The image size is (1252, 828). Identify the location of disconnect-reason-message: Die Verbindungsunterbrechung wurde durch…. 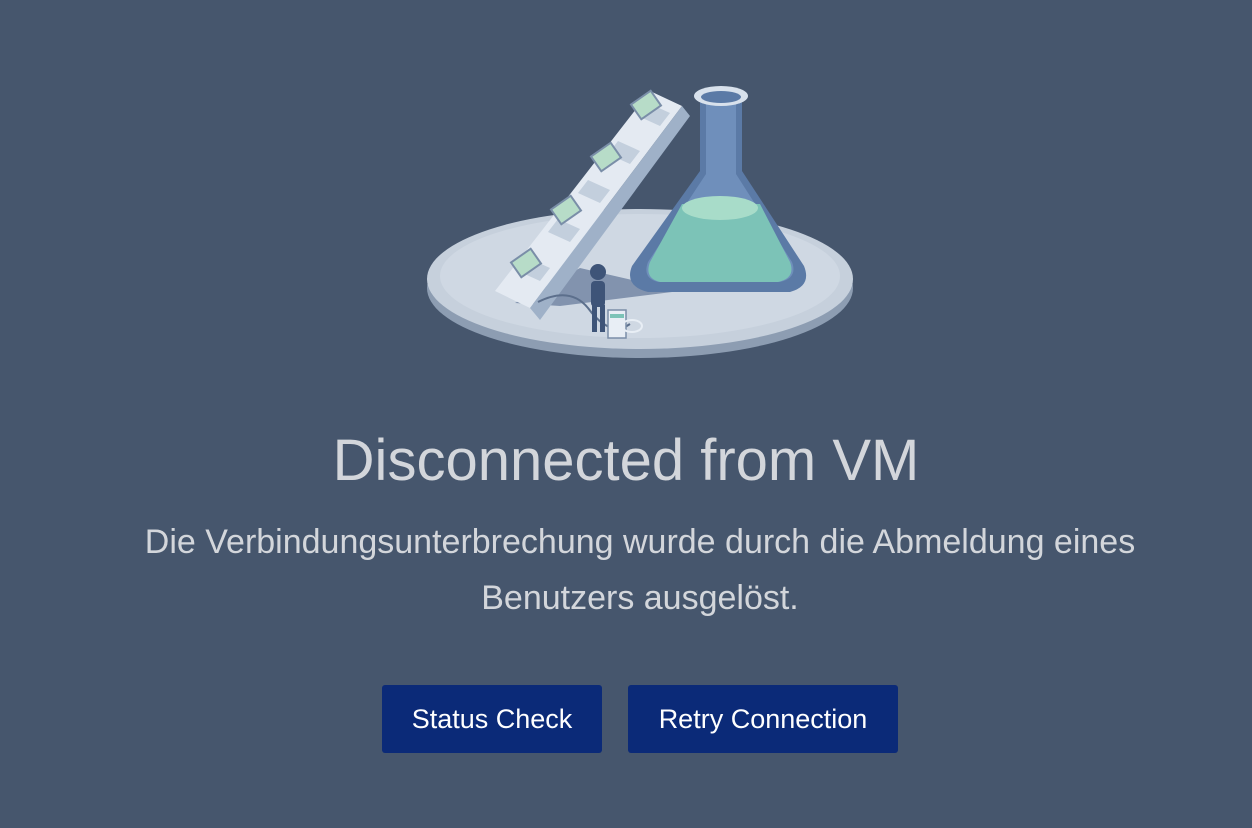
(640, 570).